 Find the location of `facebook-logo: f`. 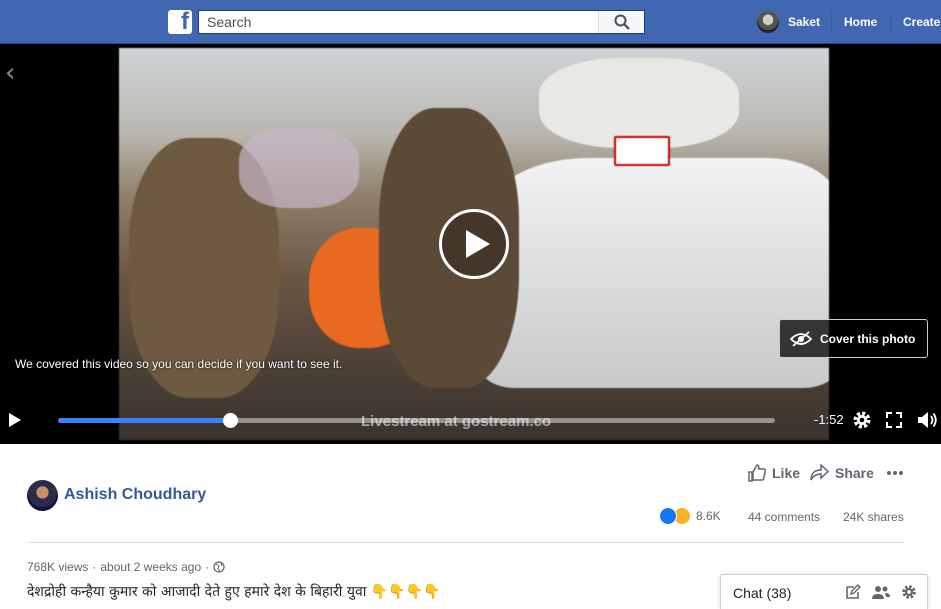

facebook-logo: f is located at coordinates (180, 21).